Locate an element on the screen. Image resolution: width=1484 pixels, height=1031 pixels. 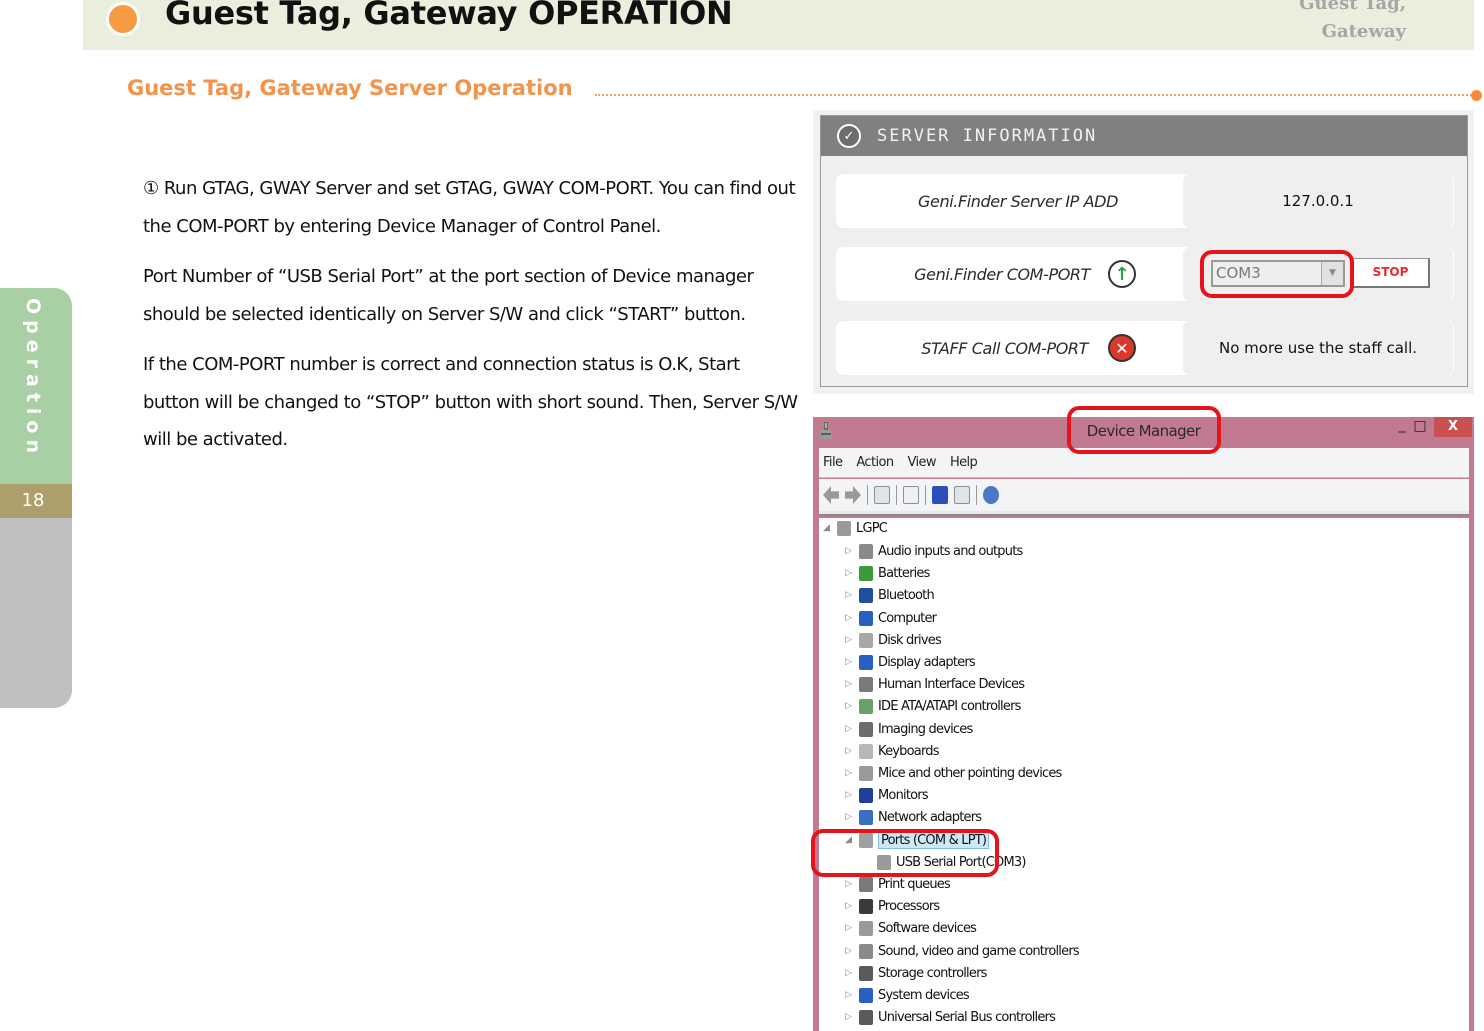
header-bullet-icon is located at coordinates (123, 19).